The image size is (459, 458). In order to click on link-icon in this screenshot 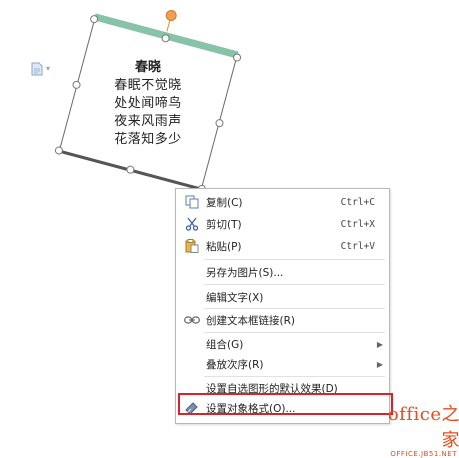, I will do `click(192, 320)`.